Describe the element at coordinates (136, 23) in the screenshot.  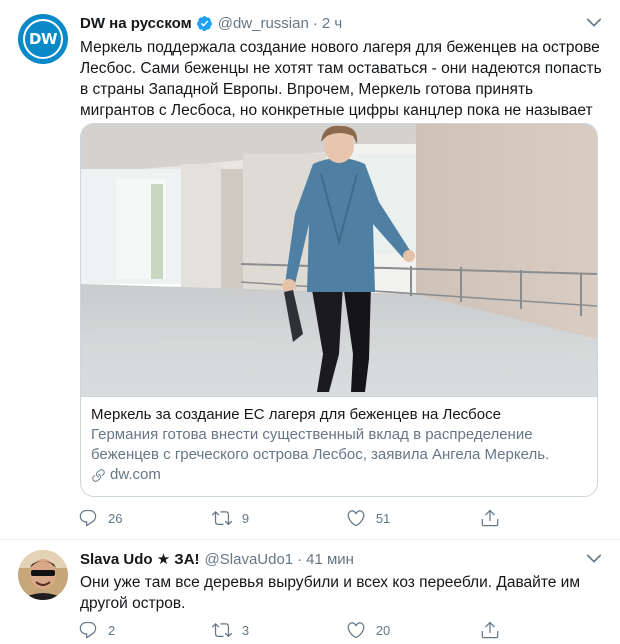
I see `author-name: DW на русском` at that location.